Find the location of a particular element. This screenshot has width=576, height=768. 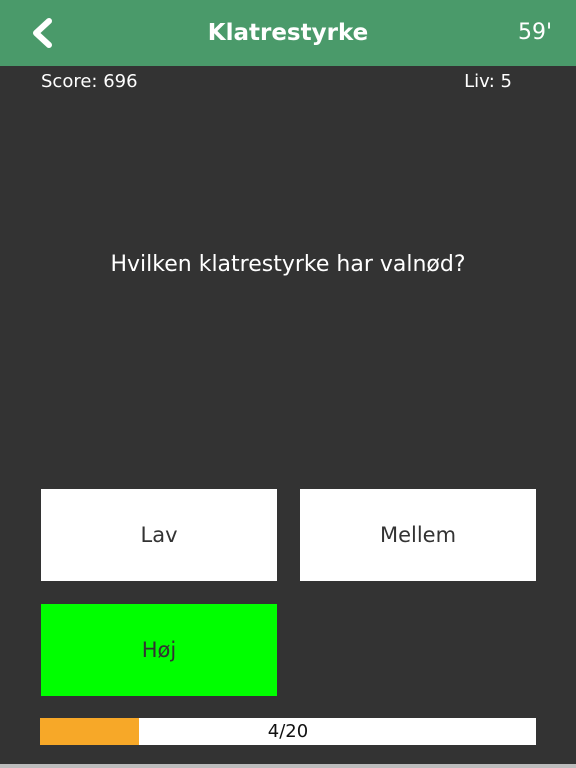

answer-button-mellem: Mellem is located at coordinates (418, 535).